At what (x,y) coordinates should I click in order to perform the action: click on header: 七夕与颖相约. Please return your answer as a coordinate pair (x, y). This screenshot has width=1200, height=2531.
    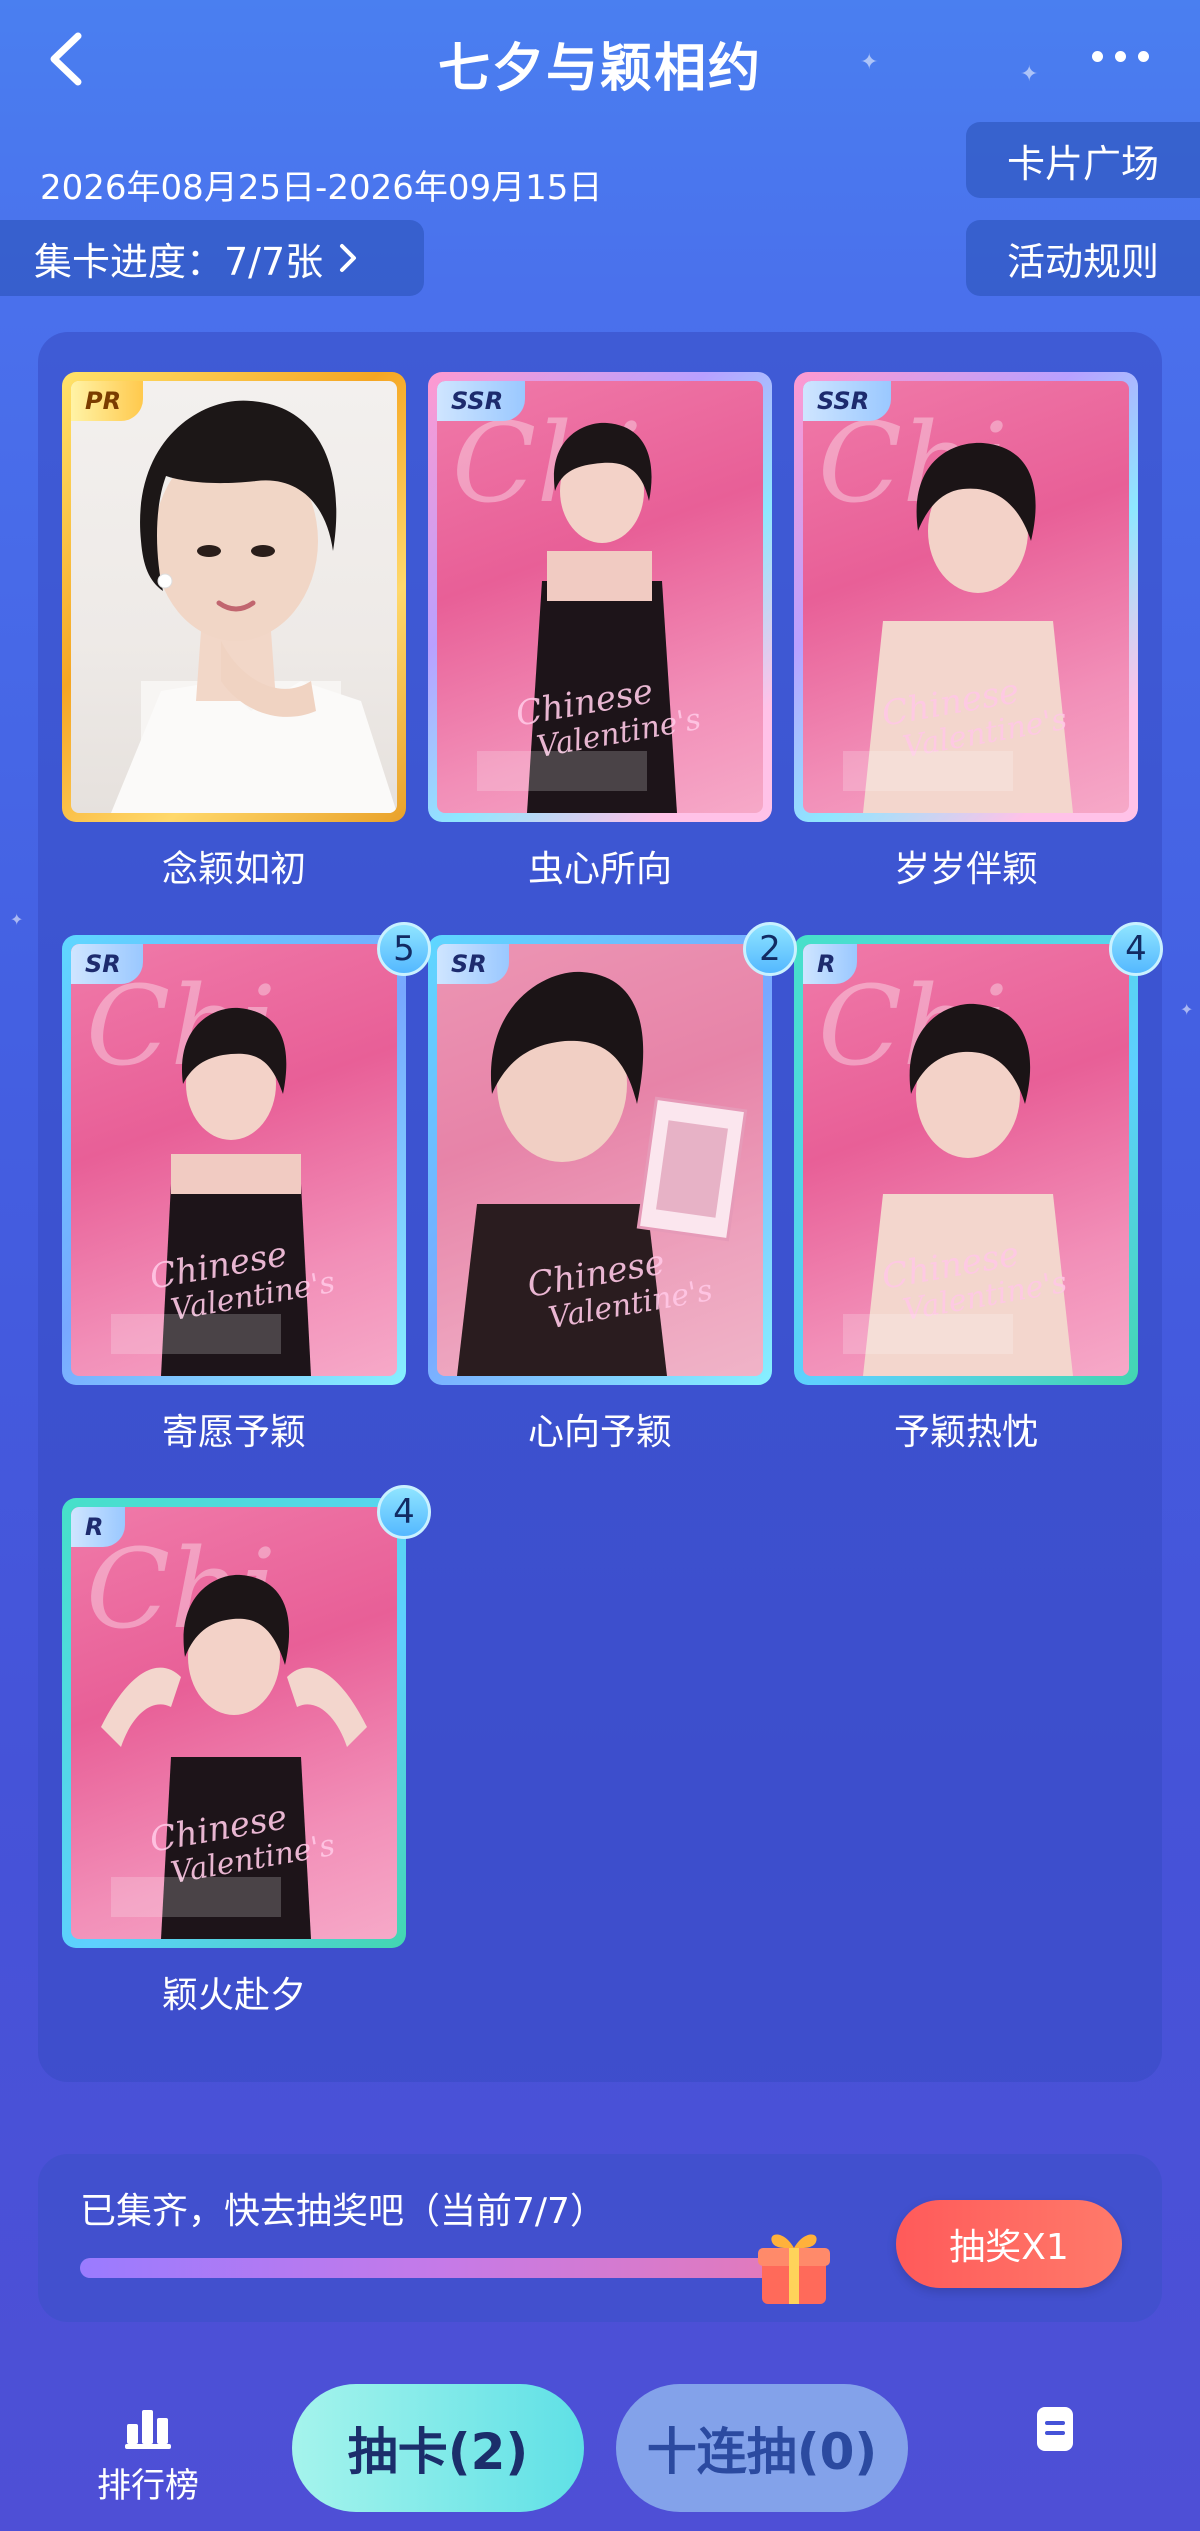
    Looking at the image, I should click on (600, 60).